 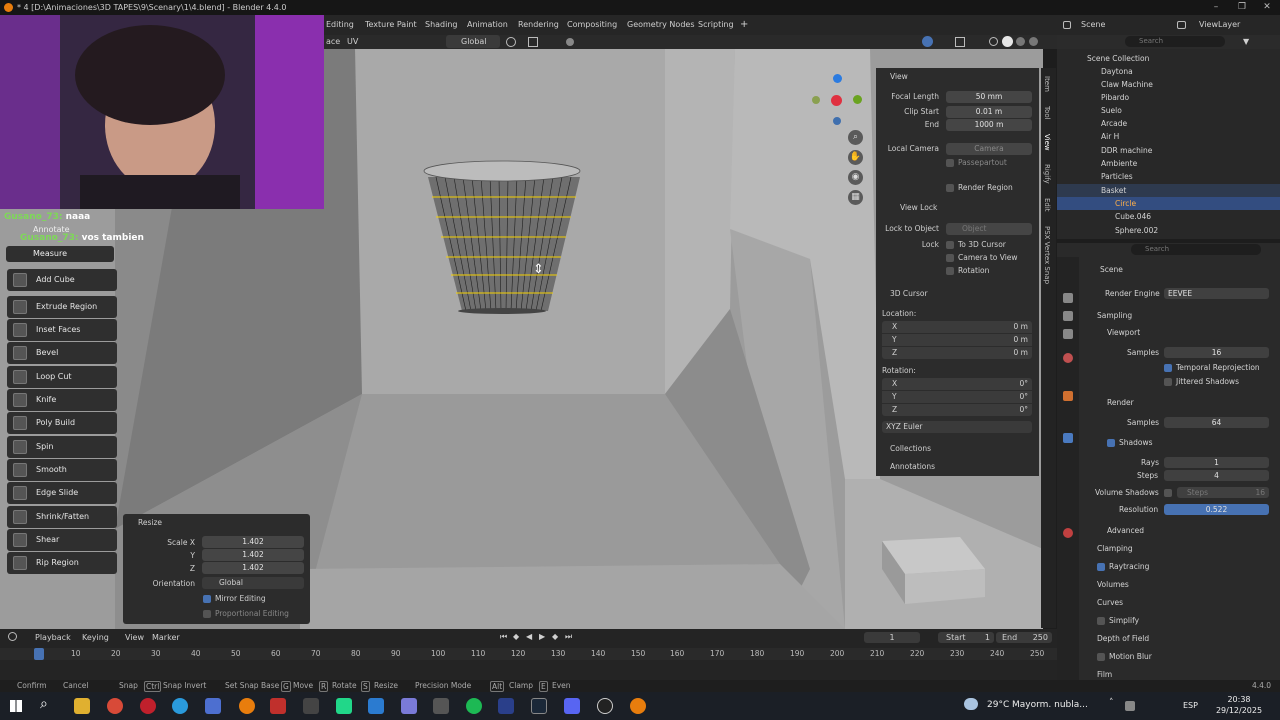 What do you see at coordinates (1168, 123) in the screenshot?
I see `outliner-item-arcade: Arcade` at bounding box center [1168, 123].